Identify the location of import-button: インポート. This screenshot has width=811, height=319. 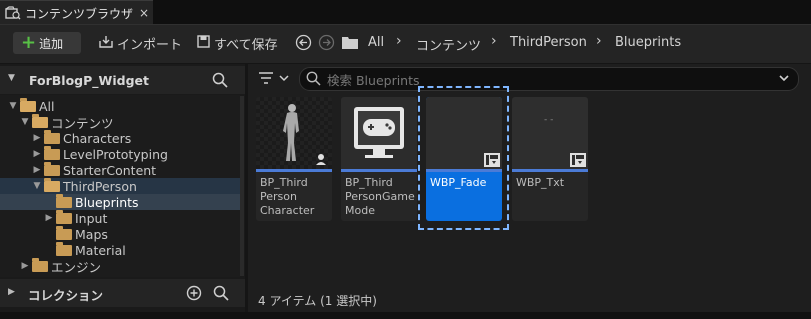
(140, 43).